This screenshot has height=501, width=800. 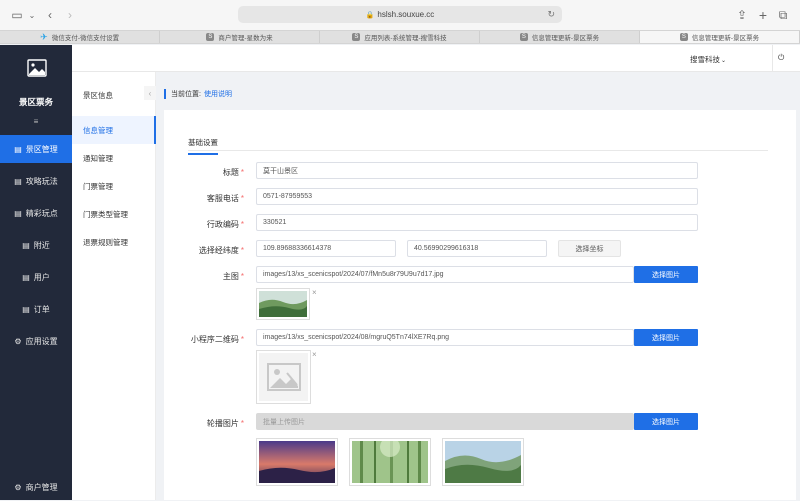 I want to click on carousel-label: 轮播图片 *, so click(x=225, y=423).